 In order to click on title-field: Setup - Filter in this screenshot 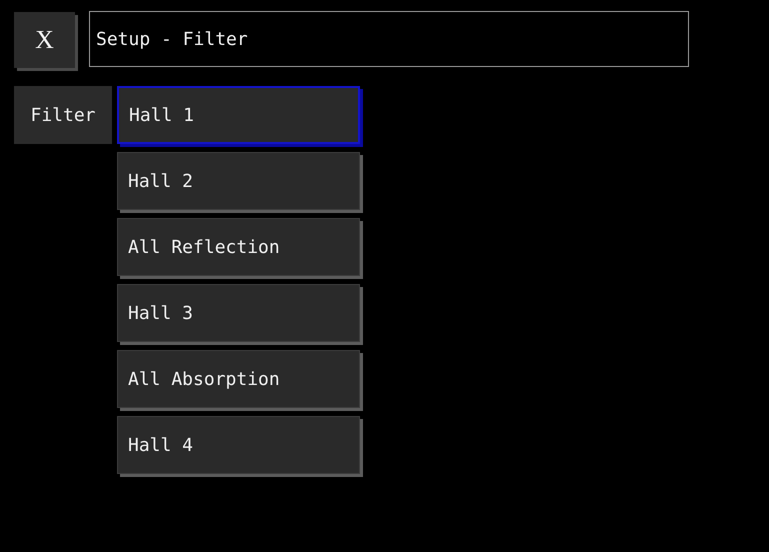, I will do `click(389, 39)`.